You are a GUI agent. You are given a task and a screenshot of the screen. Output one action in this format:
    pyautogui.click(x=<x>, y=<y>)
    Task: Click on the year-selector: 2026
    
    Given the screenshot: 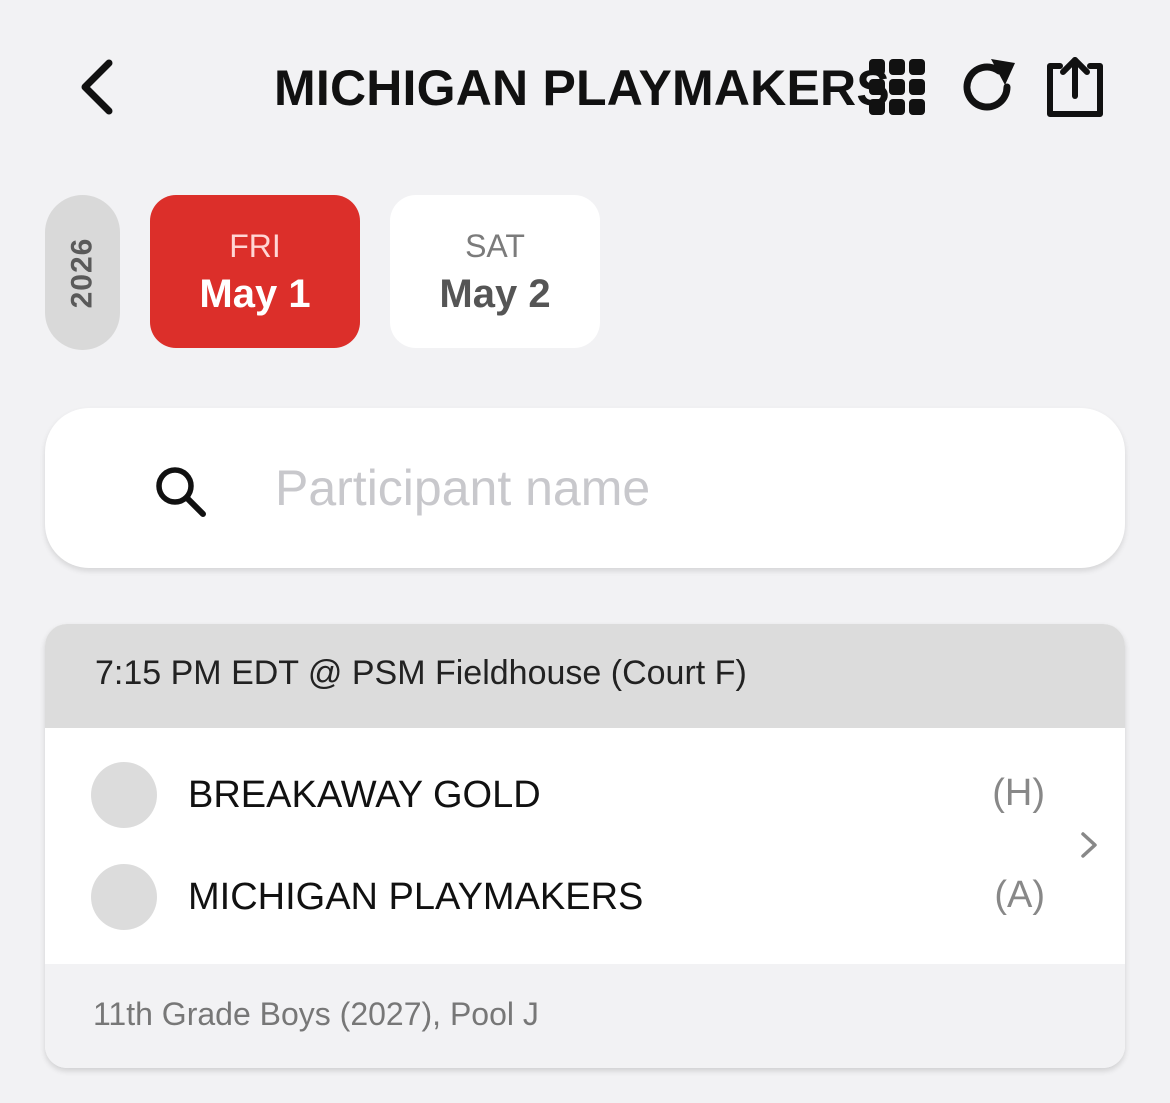 What is the action you would take?
    pyautogui.click(x=82, y=272)
    